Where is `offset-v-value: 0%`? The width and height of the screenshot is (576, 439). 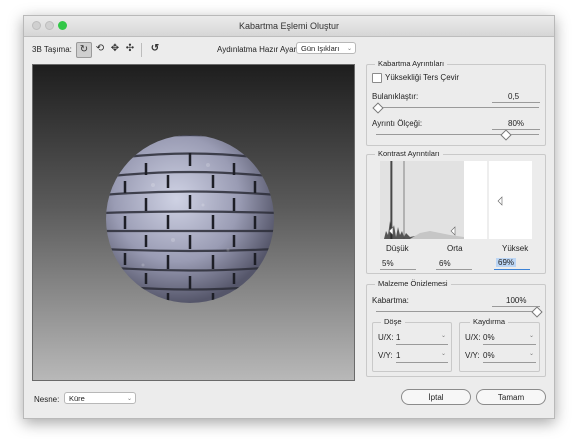
offset-v-value: 0% is located at coordinates (489, 355).